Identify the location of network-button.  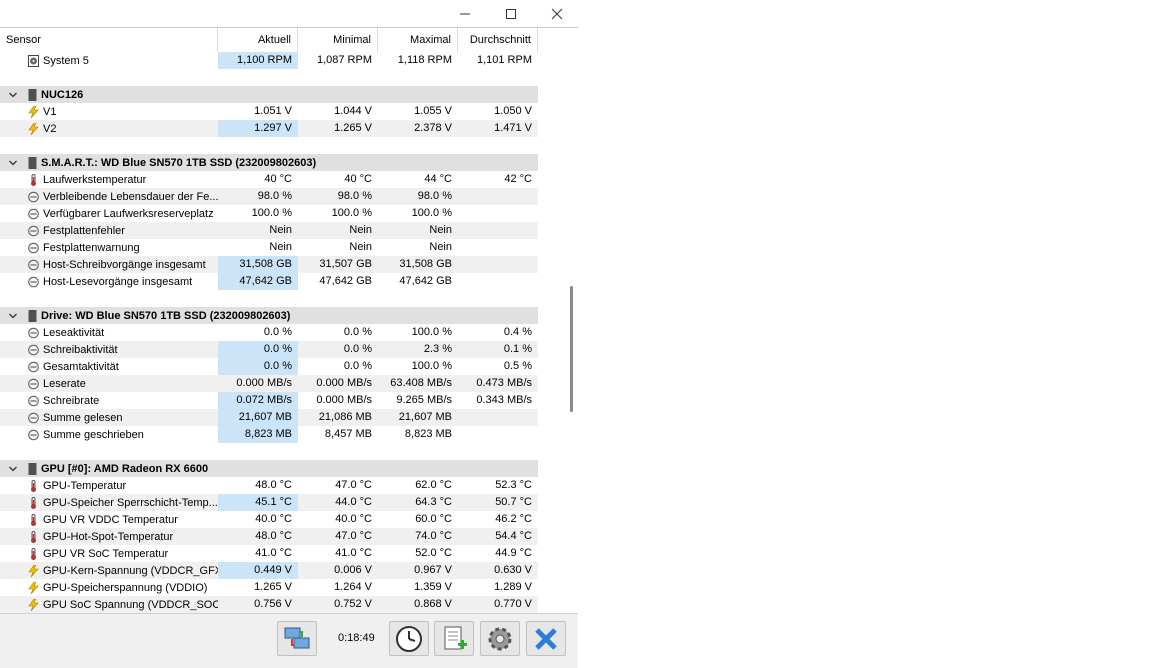
(297, 638).